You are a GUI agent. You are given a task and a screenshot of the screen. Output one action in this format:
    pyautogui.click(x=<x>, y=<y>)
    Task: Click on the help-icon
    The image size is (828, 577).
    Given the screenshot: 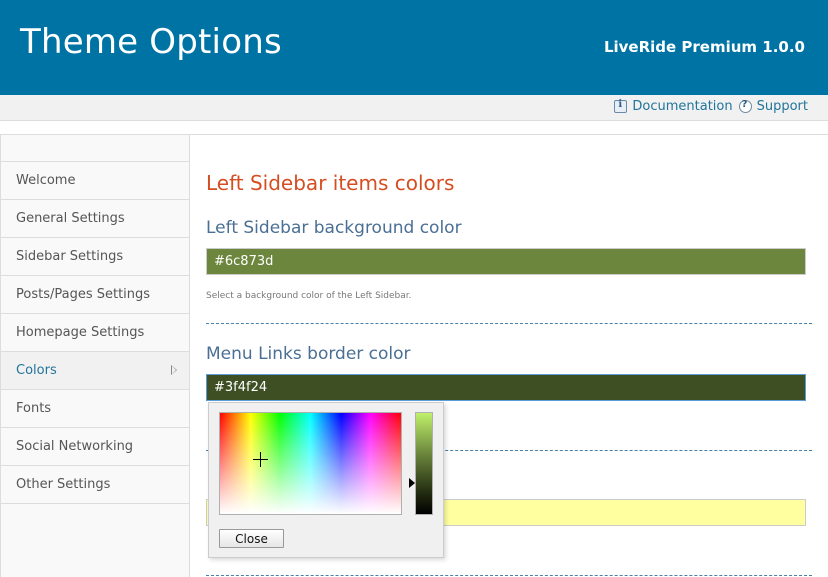 What is the action you would take?
    pyautogui.click(x=745, y=106)
    